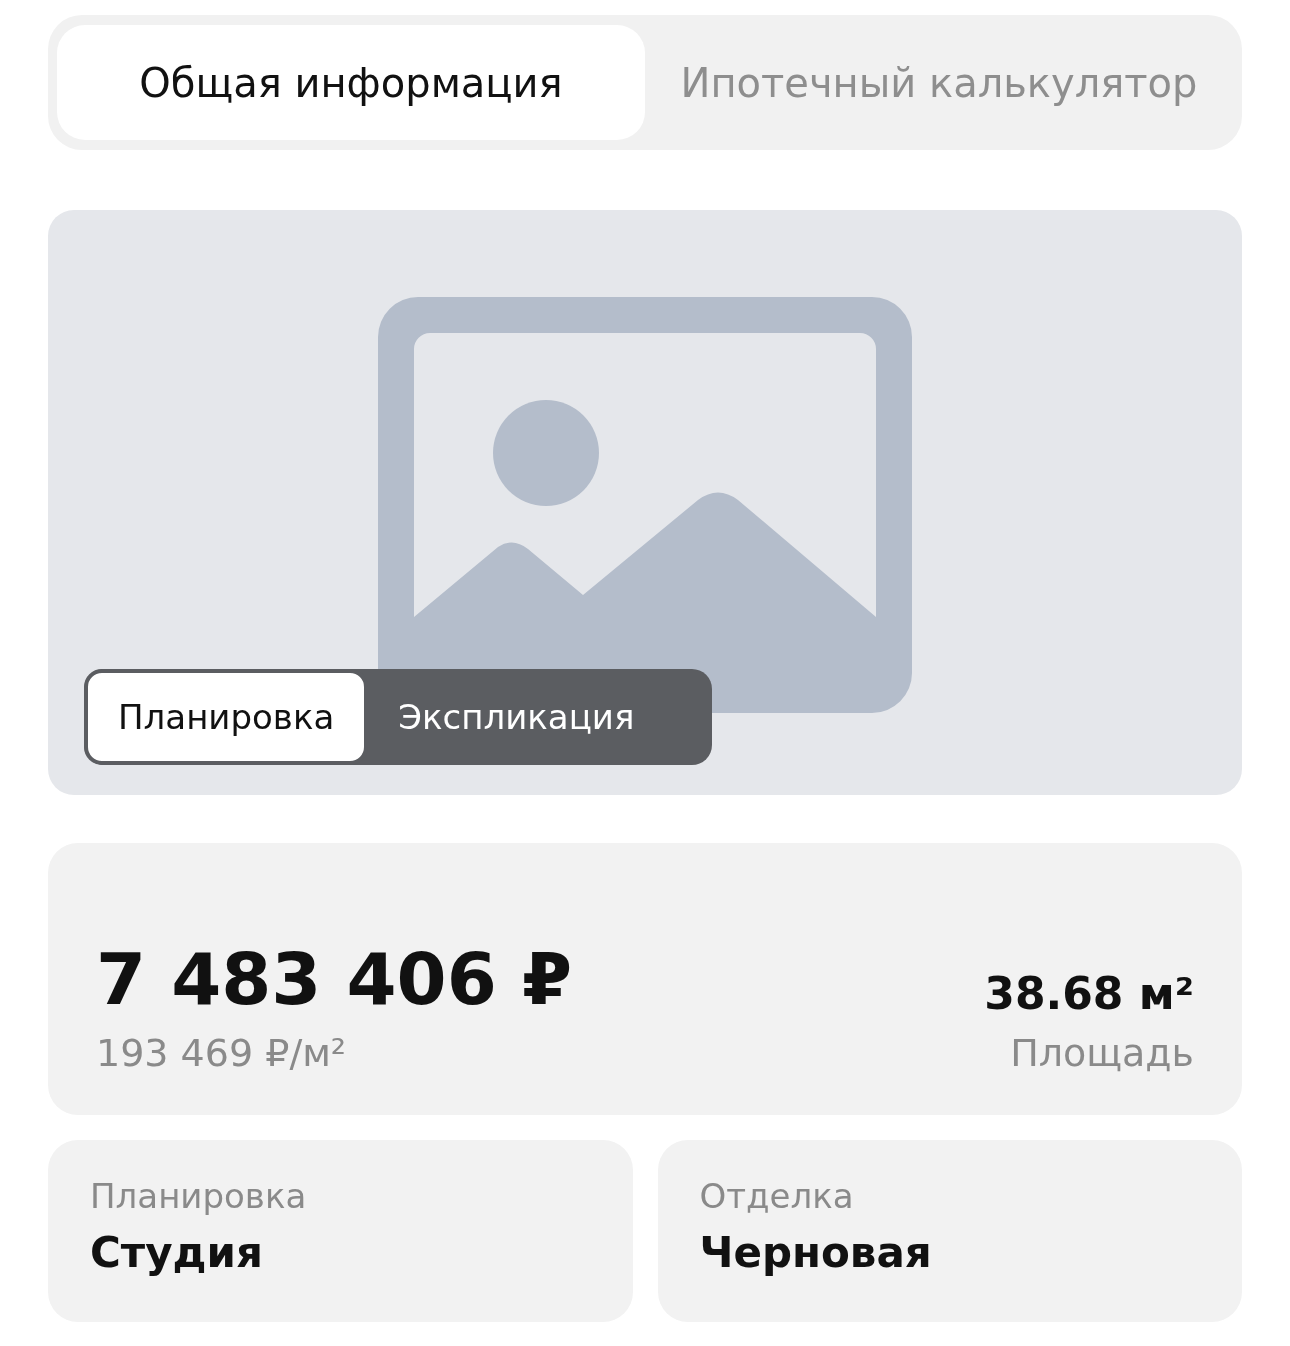 The width and height of the screenshot is (1290, 1346). I want to click on switch-option: Экспликация, so click(516, 717).